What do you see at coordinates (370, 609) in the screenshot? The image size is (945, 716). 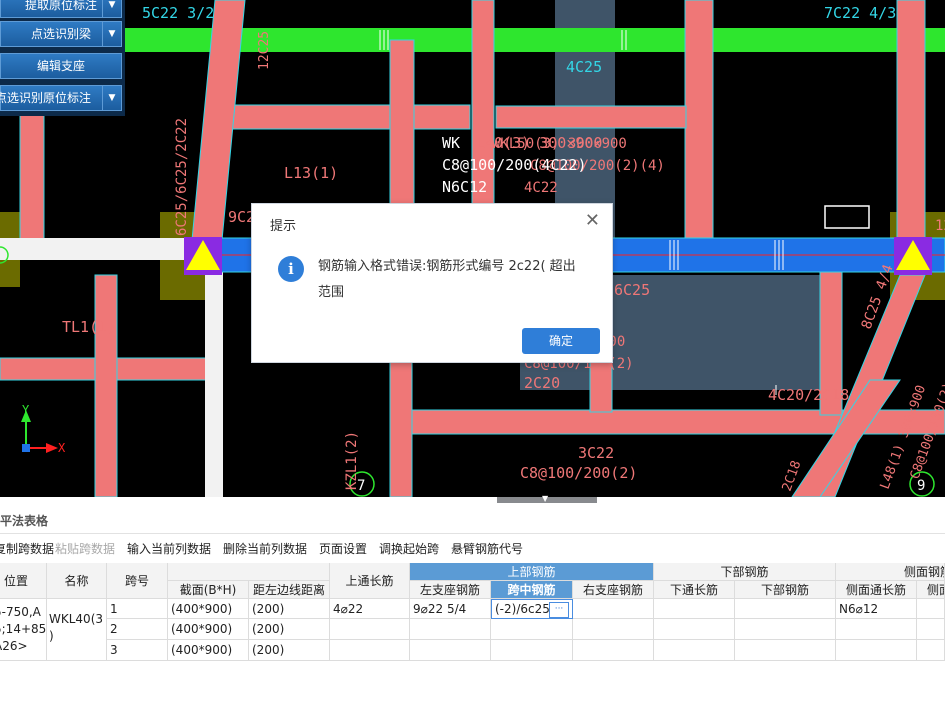 I see `cell-top-long: 4⌀22` at bounding box center [370, 609].